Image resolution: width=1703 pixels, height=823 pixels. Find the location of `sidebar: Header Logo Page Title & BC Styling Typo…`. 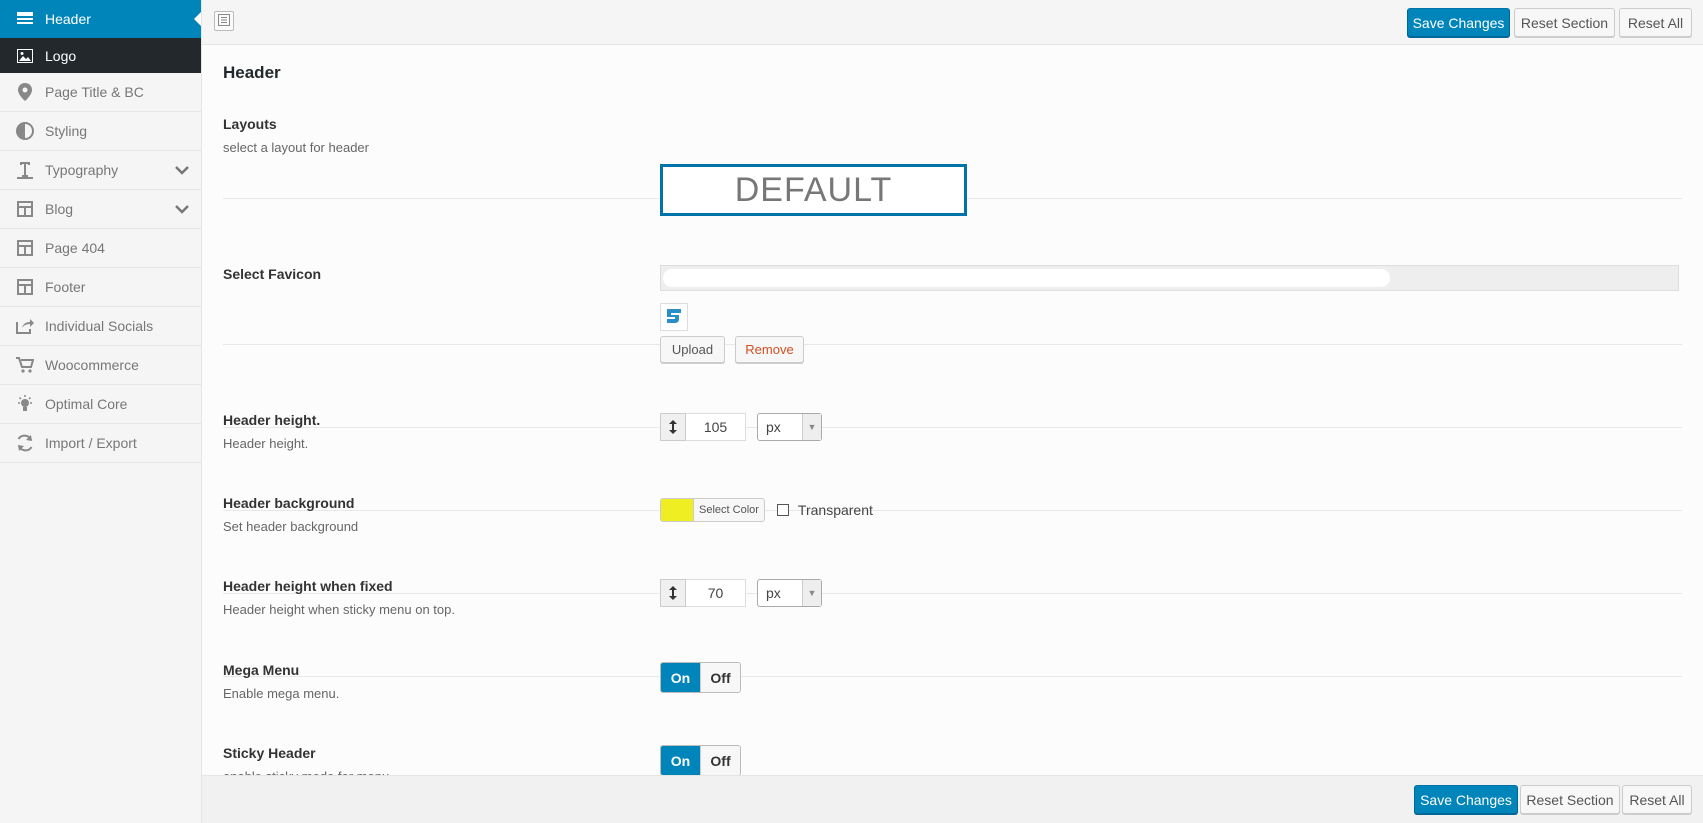

sidebar: Header Logo Page Title & BC Styling Typo… is located at coordinates (101, 411).